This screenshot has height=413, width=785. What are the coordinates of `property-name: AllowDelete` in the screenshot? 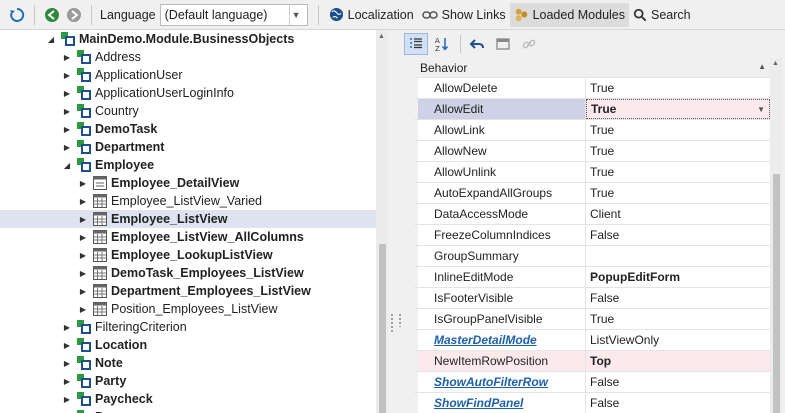 It's located at (502, 88).